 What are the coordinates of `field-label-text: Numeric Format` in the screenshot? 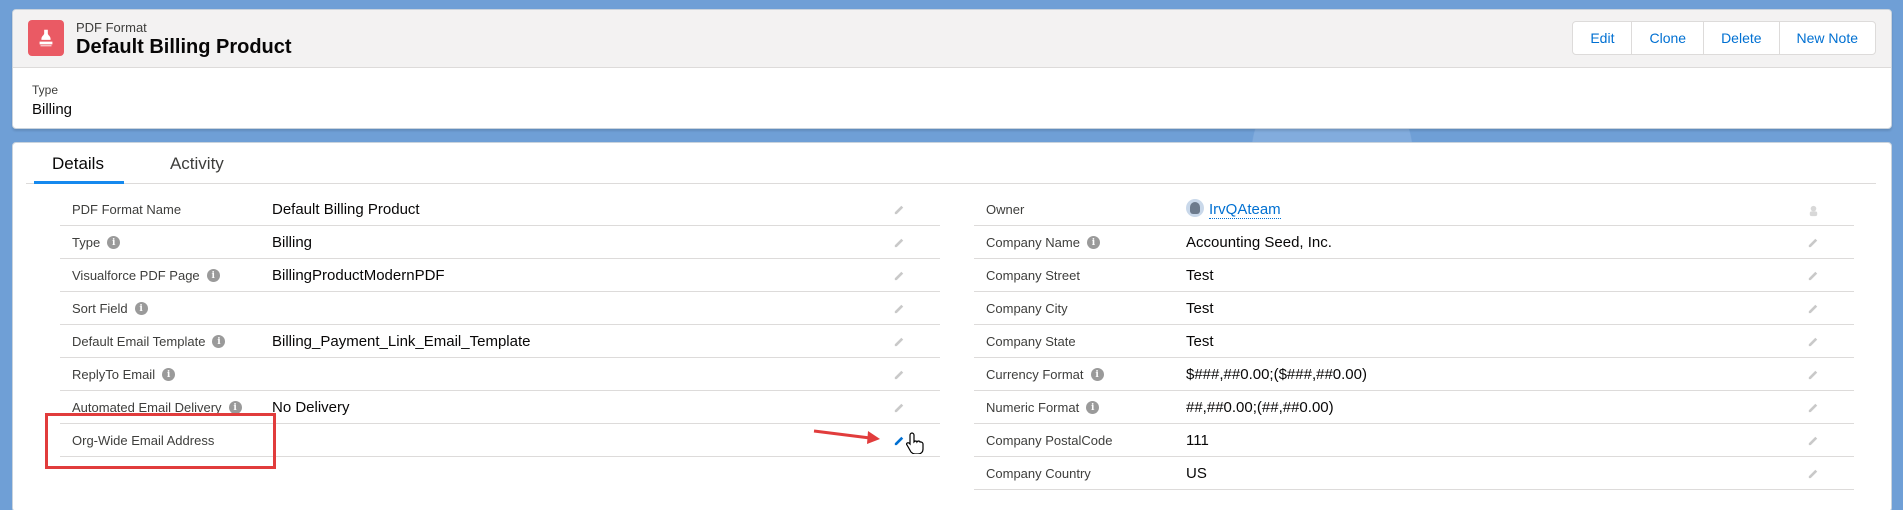 It's located at (1033, 407).